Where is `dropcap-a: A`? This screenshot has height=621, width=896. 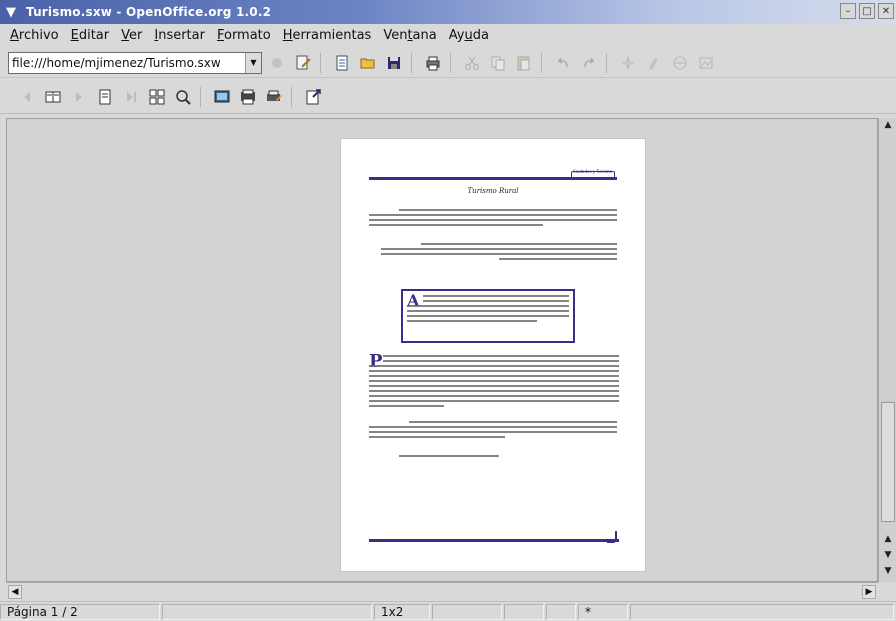 dropcap-a: A is located at coordinates (413, 300).